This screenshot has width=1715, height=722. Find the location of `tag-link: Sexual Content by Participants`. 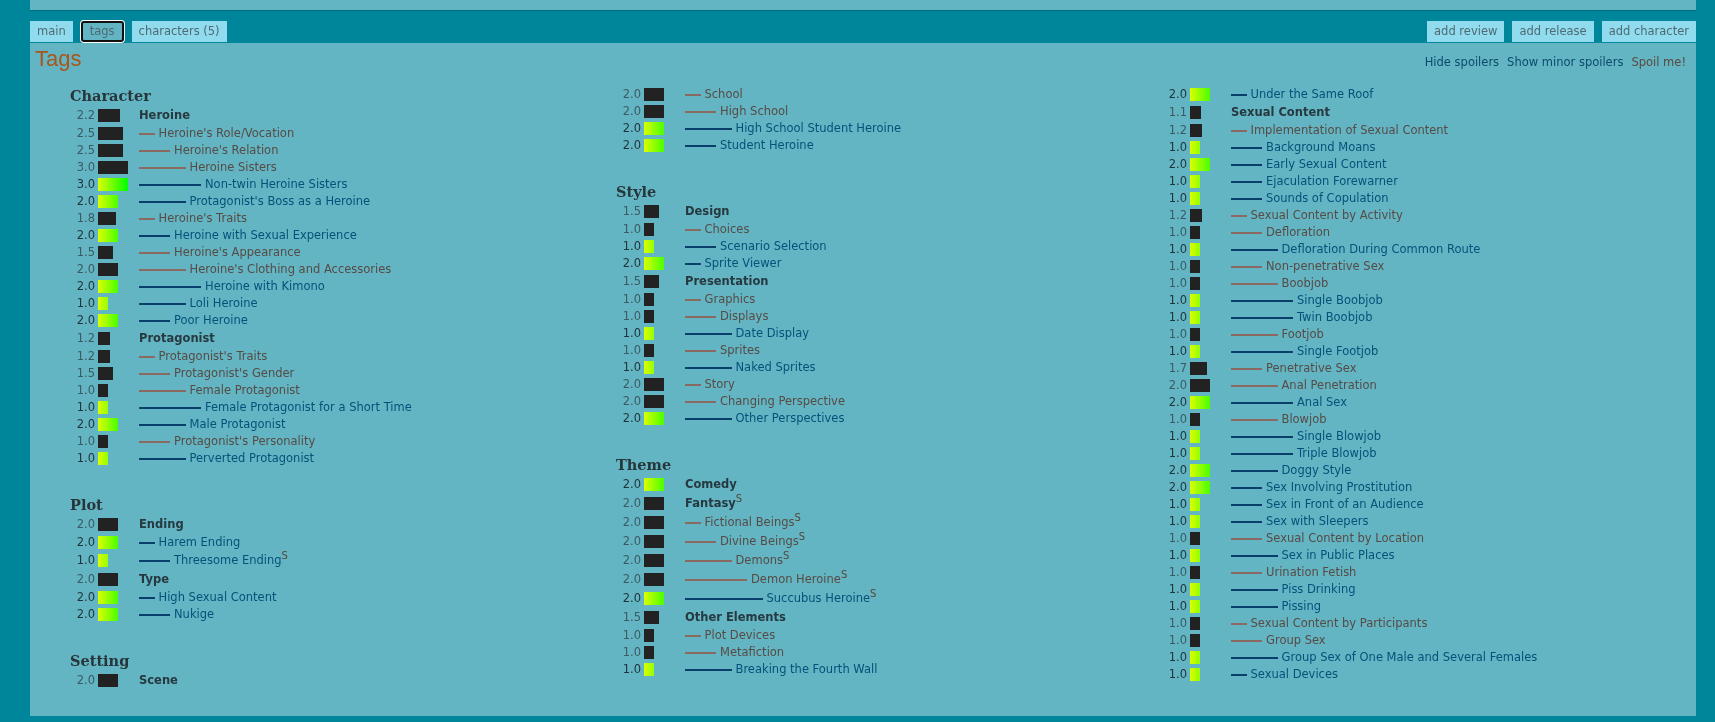

tag-link: Sexual Content by Participants is located at coordinates (1339, 623).